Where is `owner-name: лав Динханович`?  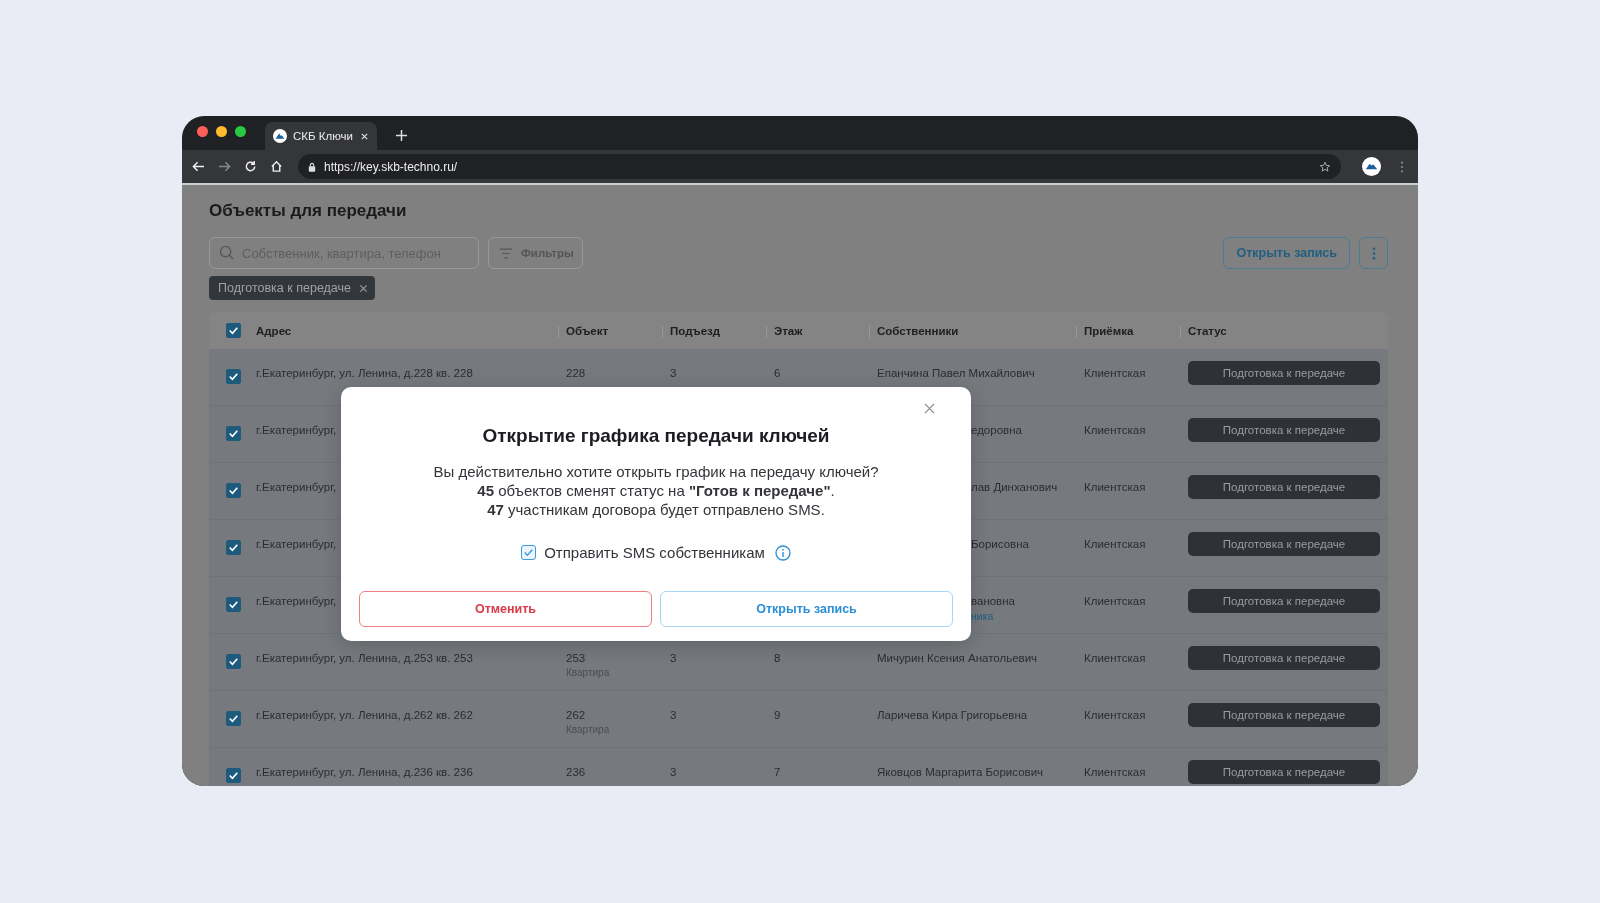 owner-name: лав Динханович is located at coordinates (1014, 487).